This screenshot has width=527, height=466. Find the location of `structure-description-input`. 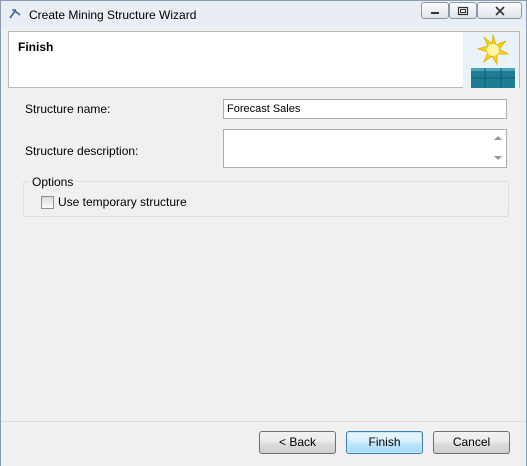

structure-description-input is located at coordinates (365, 148).